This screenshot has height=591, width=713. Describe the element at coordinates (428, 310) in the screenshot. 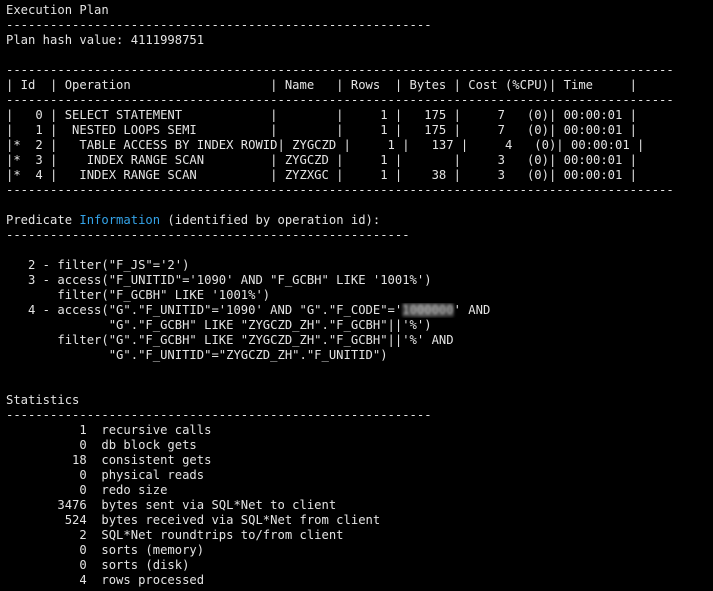

I see `redacted-value: 1000000` at that location.